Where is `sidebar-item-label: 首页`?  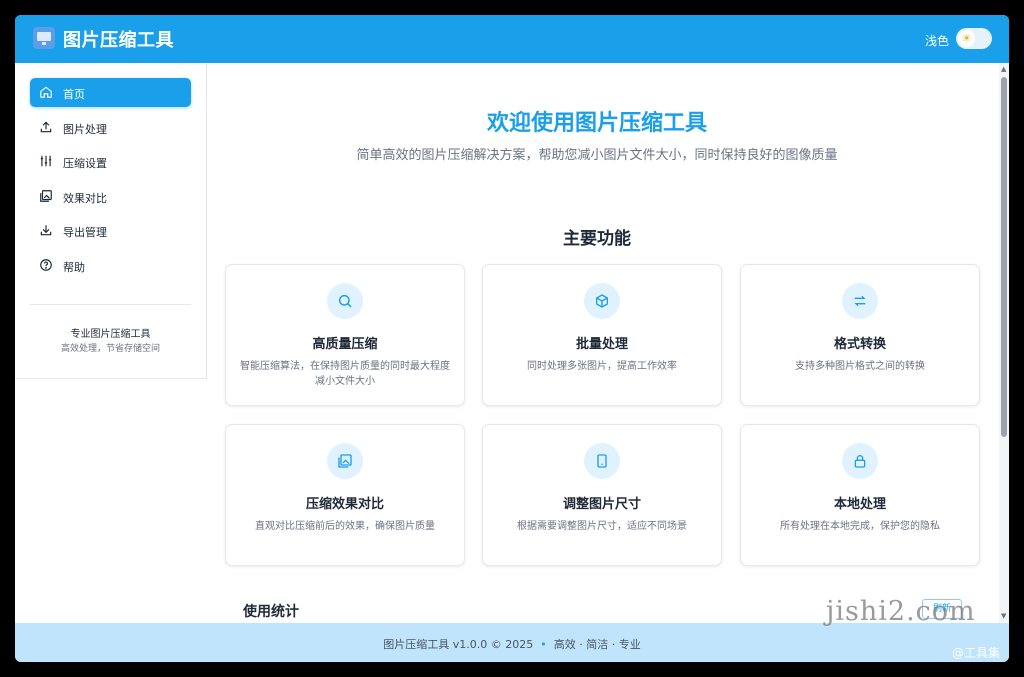
sidebar-item-label: 首页 is located at coordinates (74, 94).